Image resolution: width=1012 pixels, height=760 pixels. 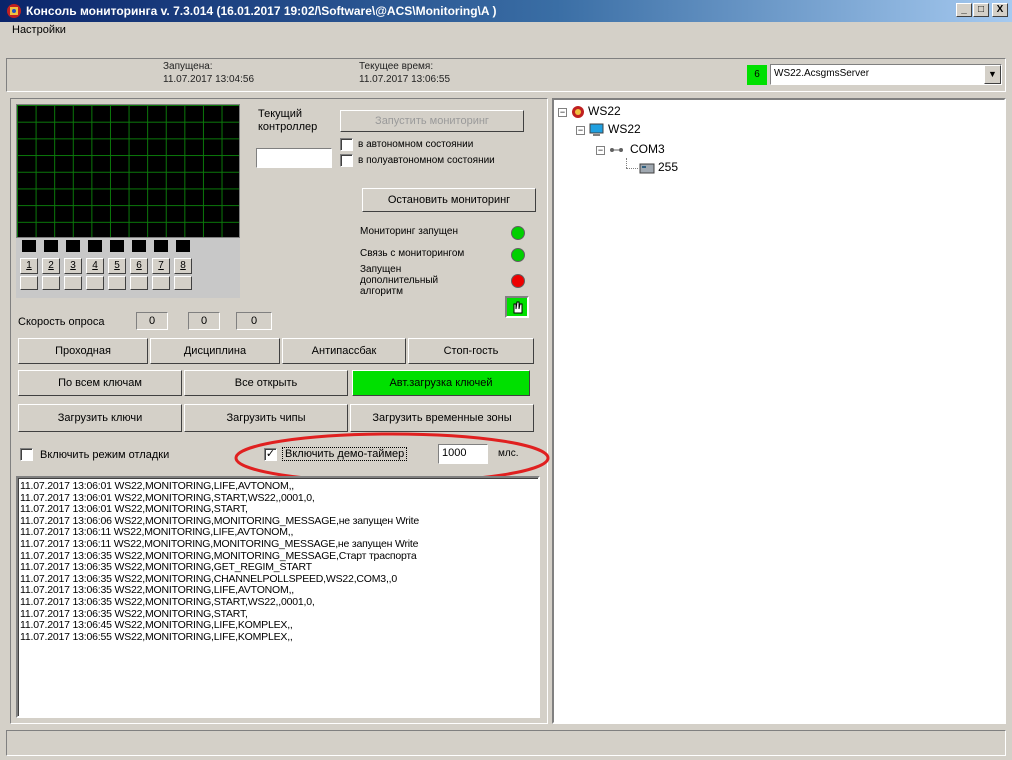 I want to click on hand-icon, so click(x=517, y=307).